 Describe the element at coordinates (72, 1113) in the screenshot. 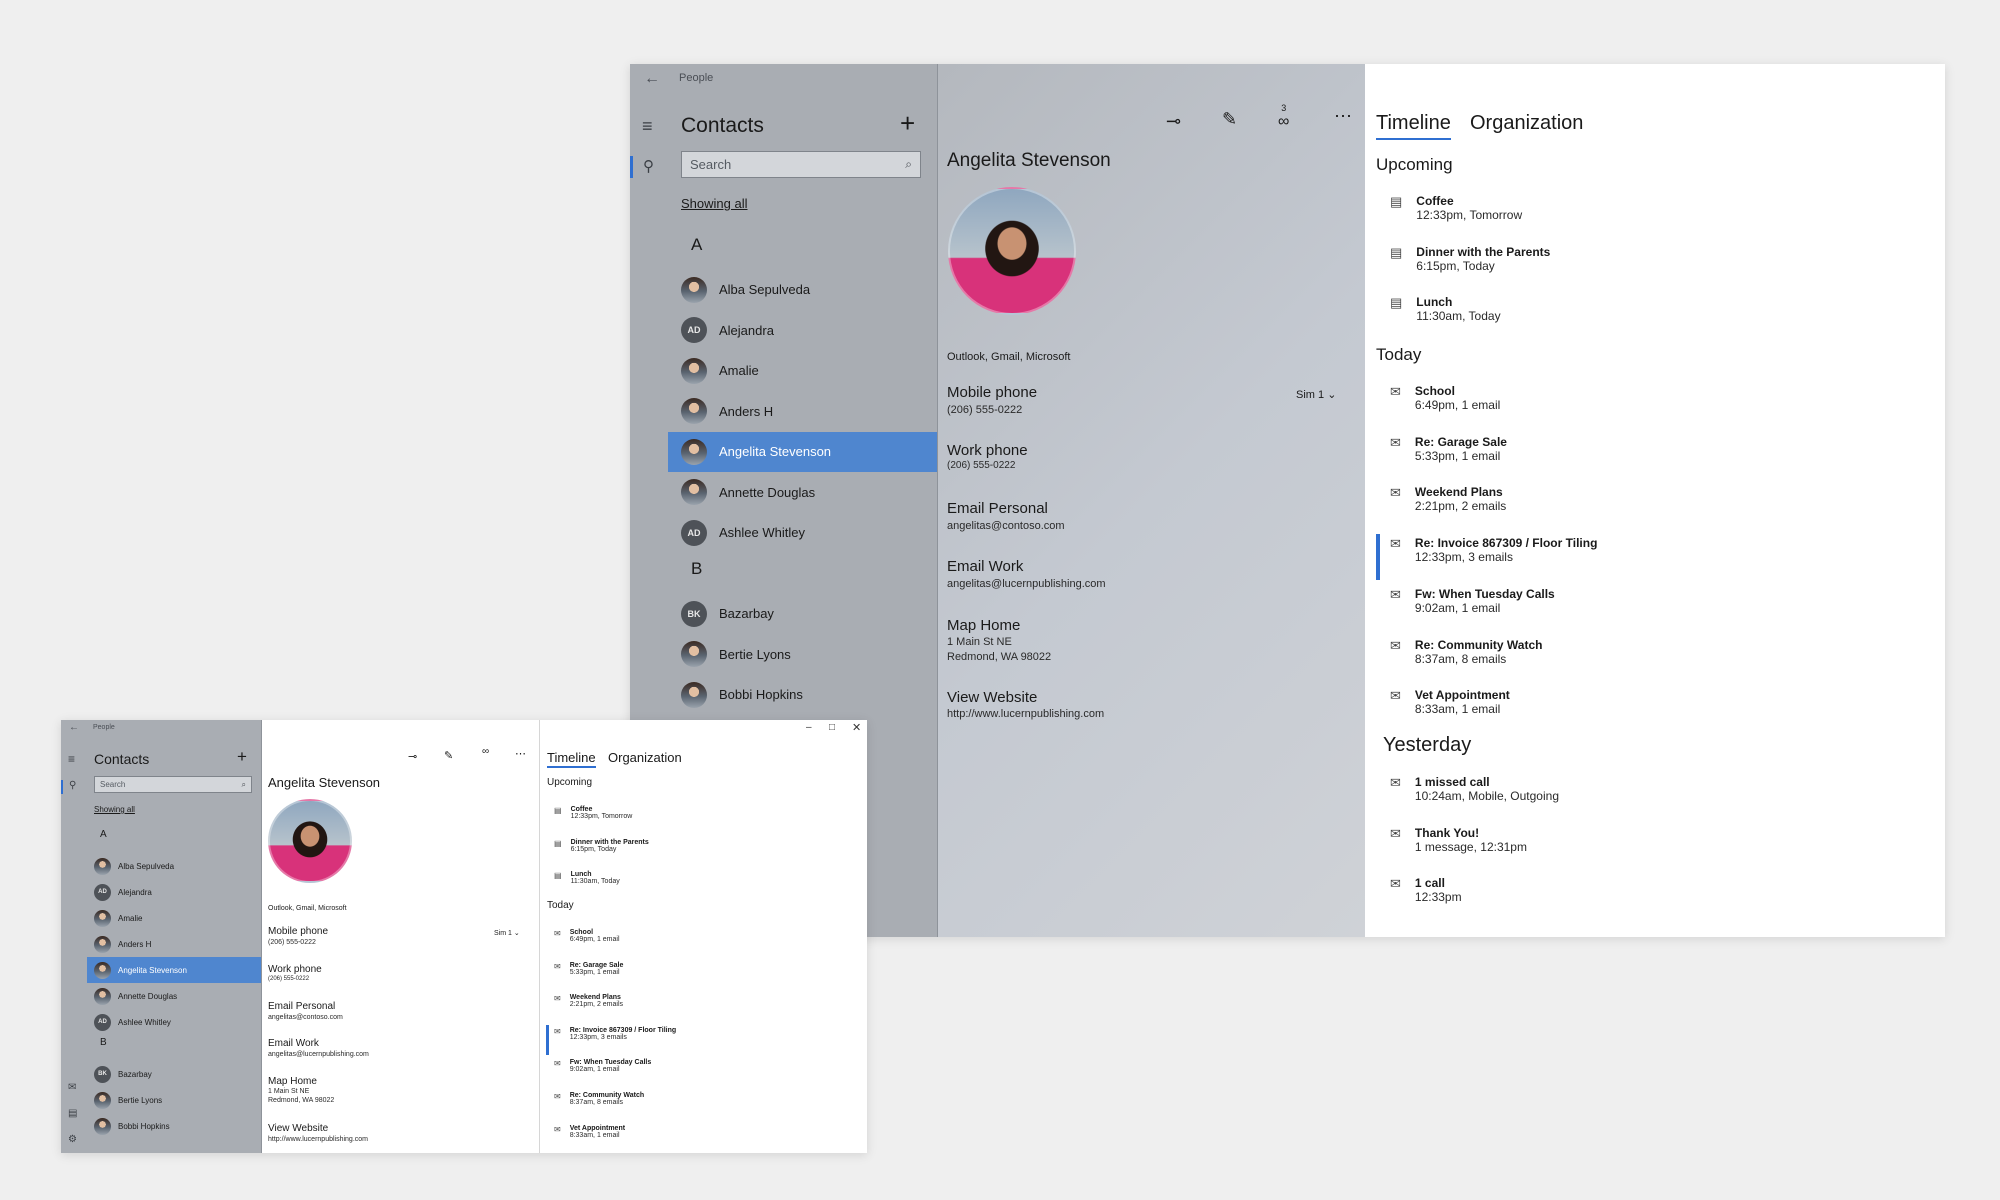

I see `calendar-icon: ▤` at that location.